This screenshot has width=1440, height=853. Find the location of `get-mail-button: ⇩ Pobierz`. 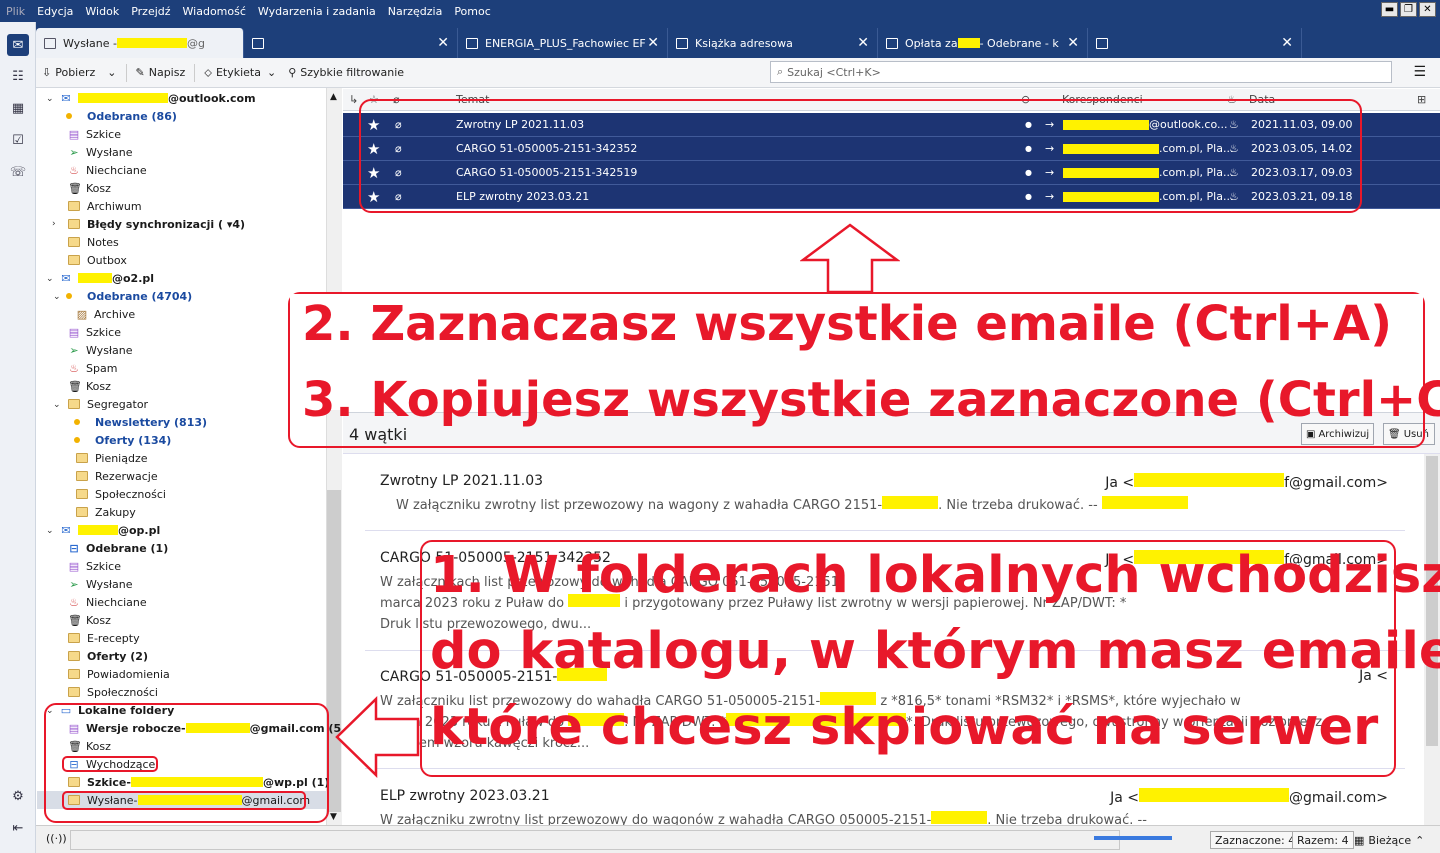

get-mail-button: ⇩ Pobierz is located at coordinates (68, 73).